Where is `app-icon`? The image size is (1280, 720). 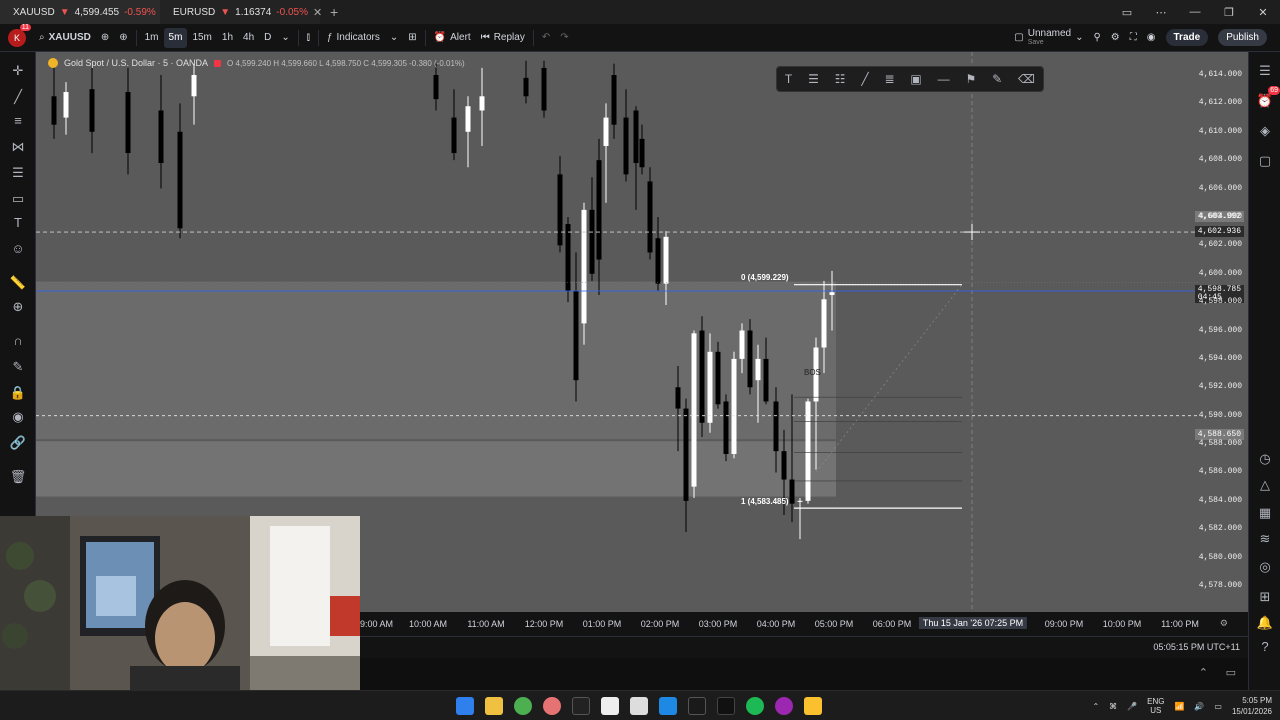 app-icon is located at coordinates (668, 706).